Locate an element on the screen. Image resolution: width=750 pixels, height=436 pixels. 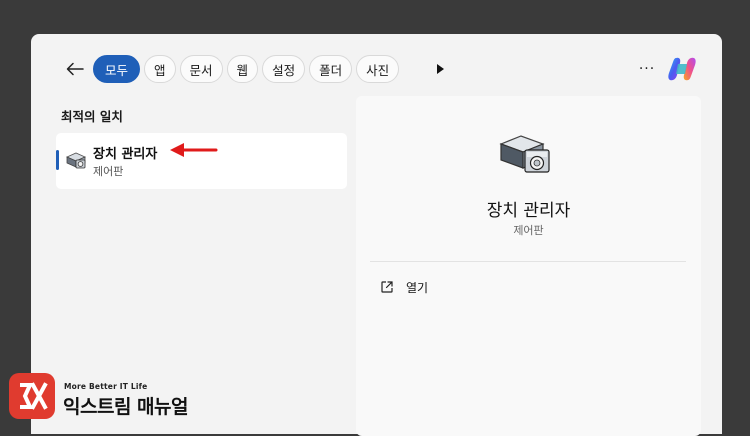
copilot-icon is located at coordinates (682, 69).